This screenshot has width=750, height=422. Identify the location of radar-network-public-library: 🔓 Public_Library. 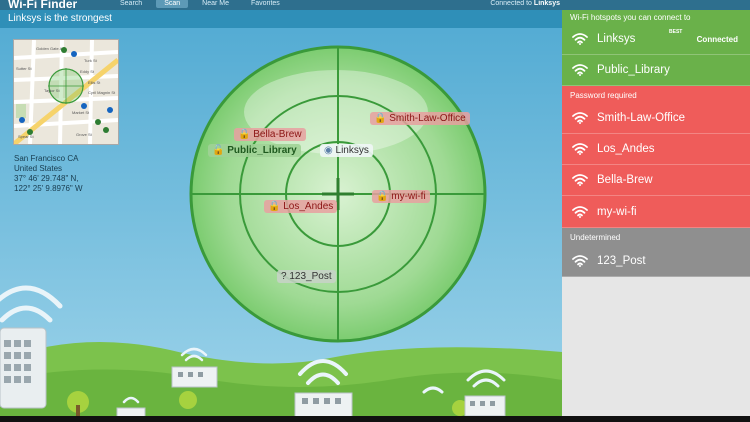
(254, 150).